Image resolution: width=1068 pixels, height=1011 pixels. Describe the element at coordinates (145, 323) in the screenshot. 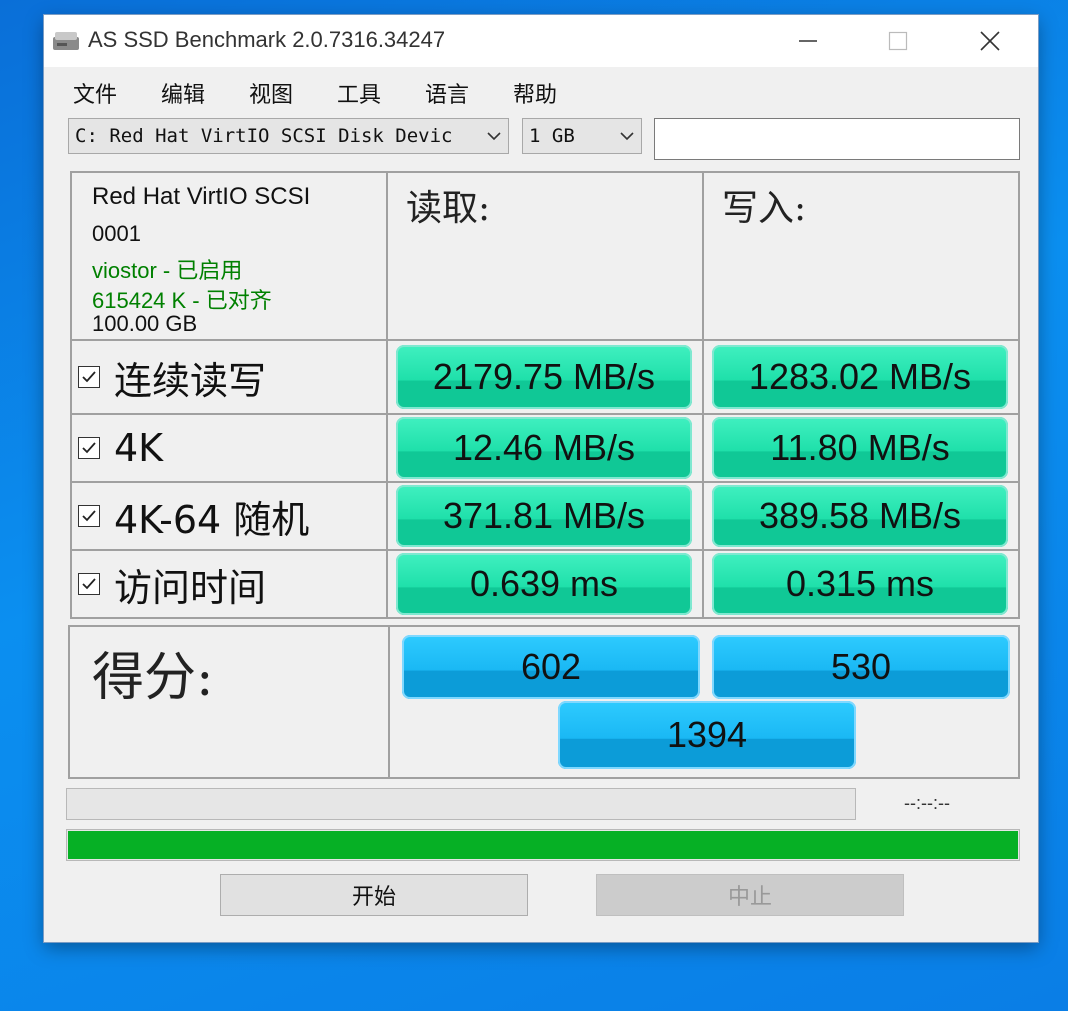

I see `device-capacity: 100.00 GB` at that location.